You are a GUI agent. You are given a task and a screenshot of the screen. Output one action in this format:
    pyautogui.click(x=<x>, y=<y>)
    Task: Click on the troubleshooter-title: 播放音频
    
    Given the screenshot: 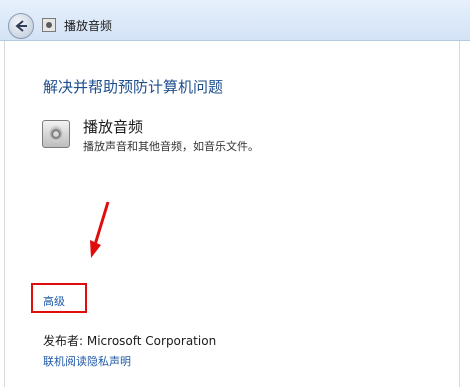 What is the action you would take?
    pyautogui.click(x=113, y=127)
    